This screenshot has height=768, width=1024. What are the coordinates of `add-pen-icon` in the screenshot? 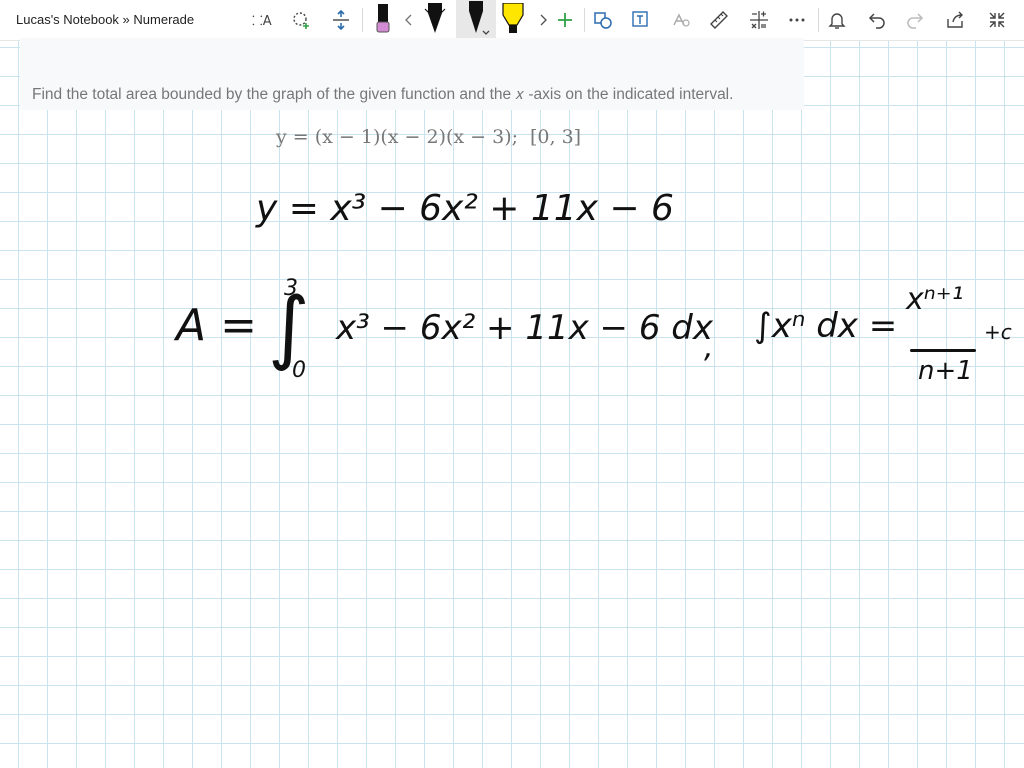 It's located at (565, 20).